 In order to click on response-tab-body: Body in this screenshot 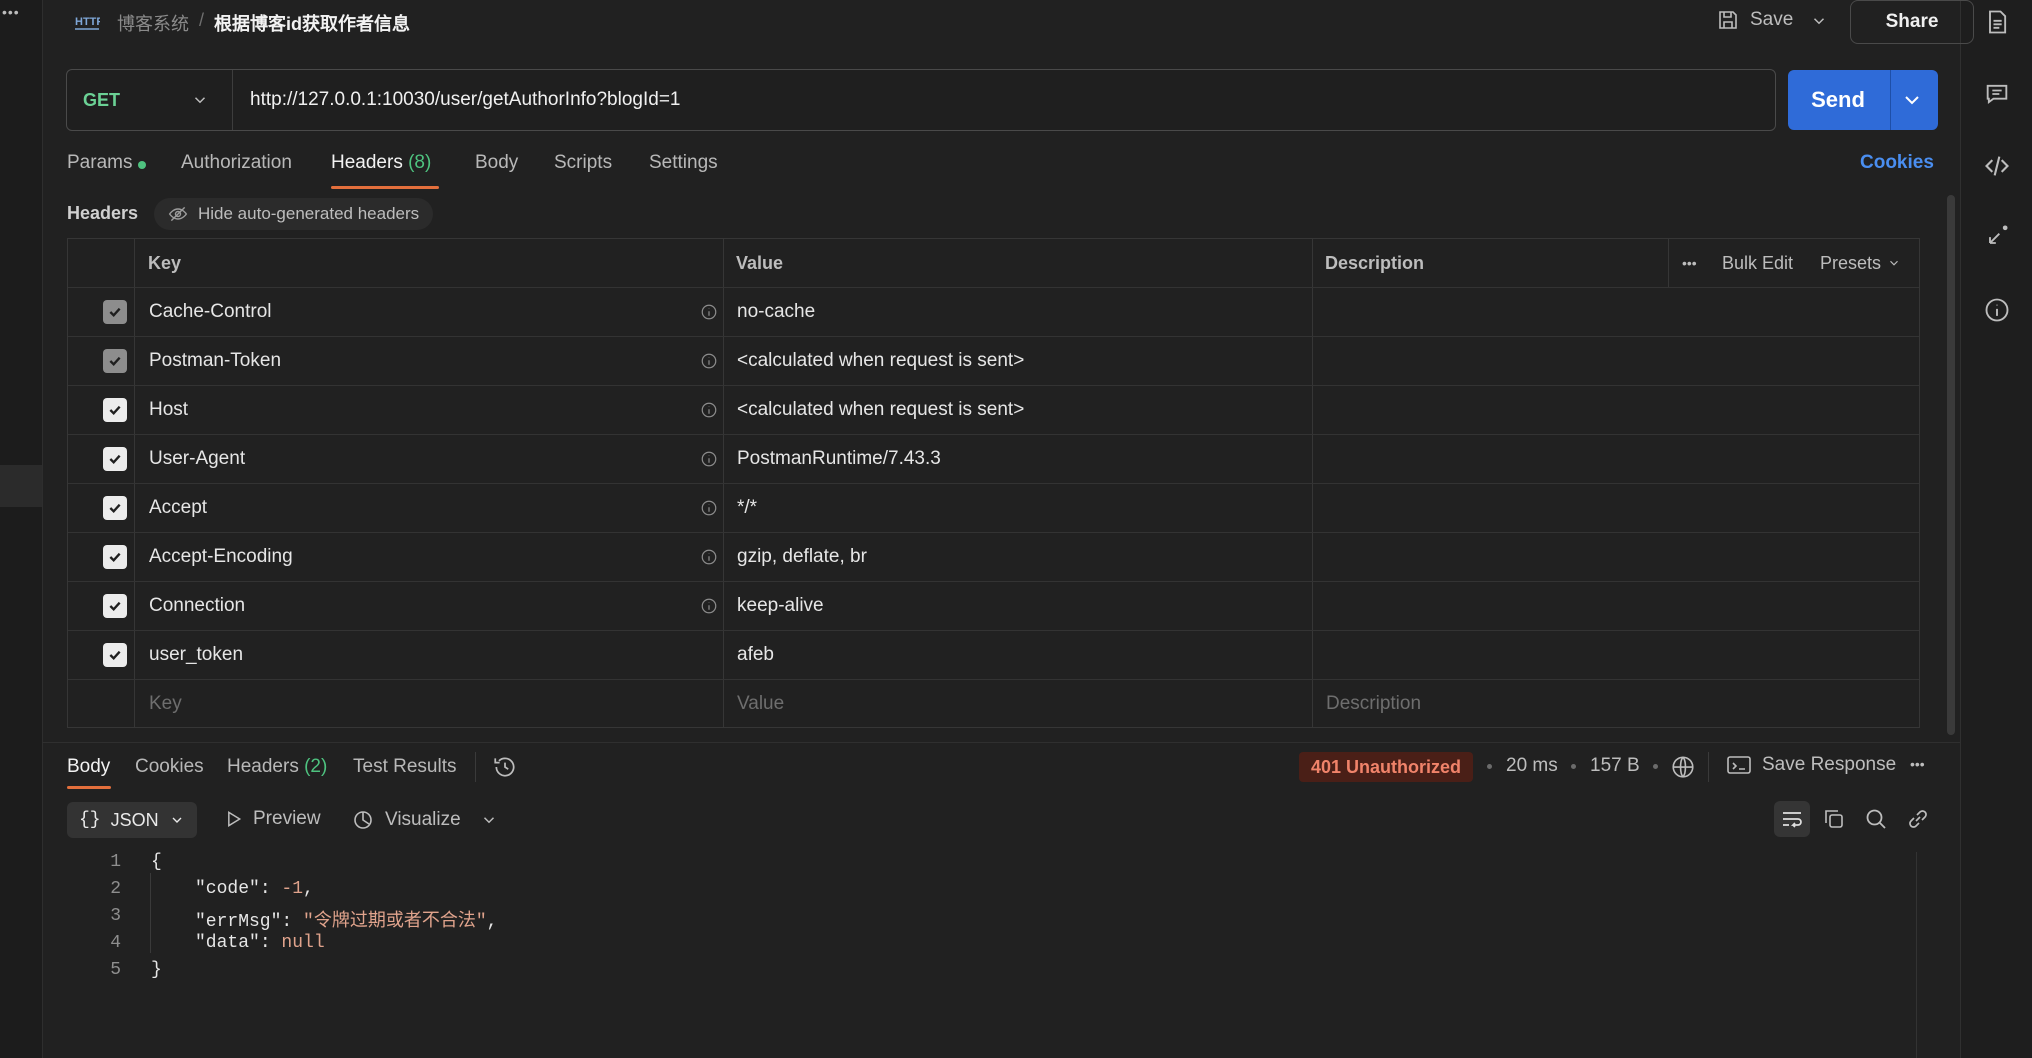, I will do `click(88, 767)`.